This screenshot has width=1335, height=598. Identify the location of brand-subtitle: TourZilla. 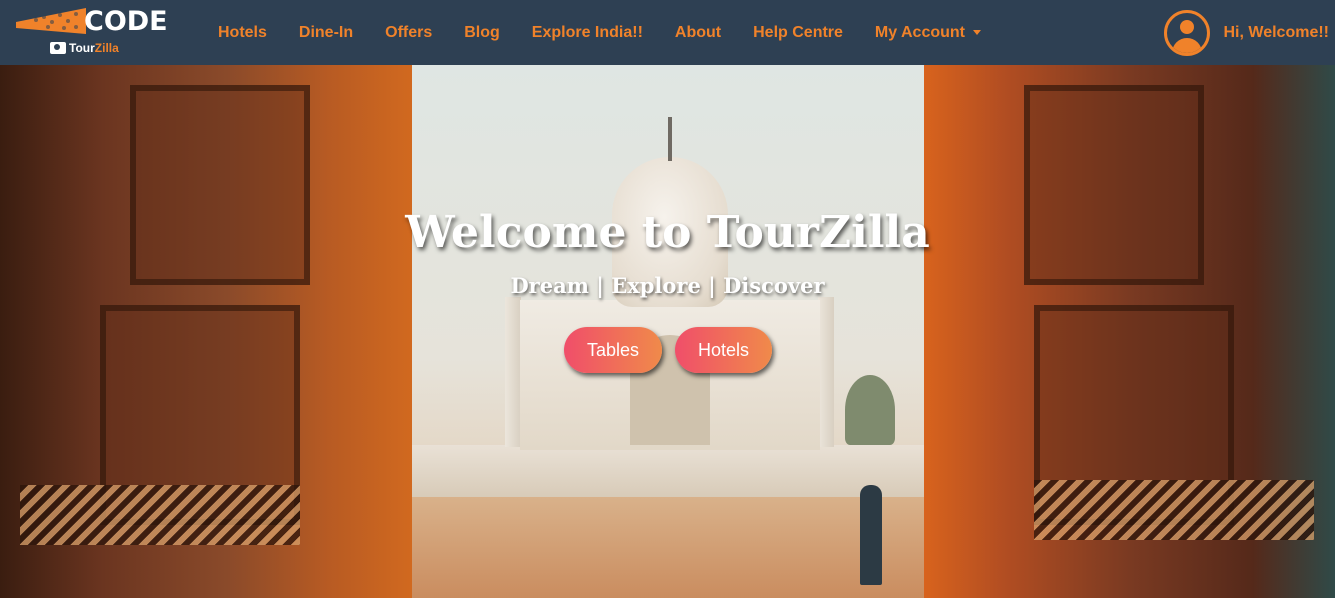
(84, 48).